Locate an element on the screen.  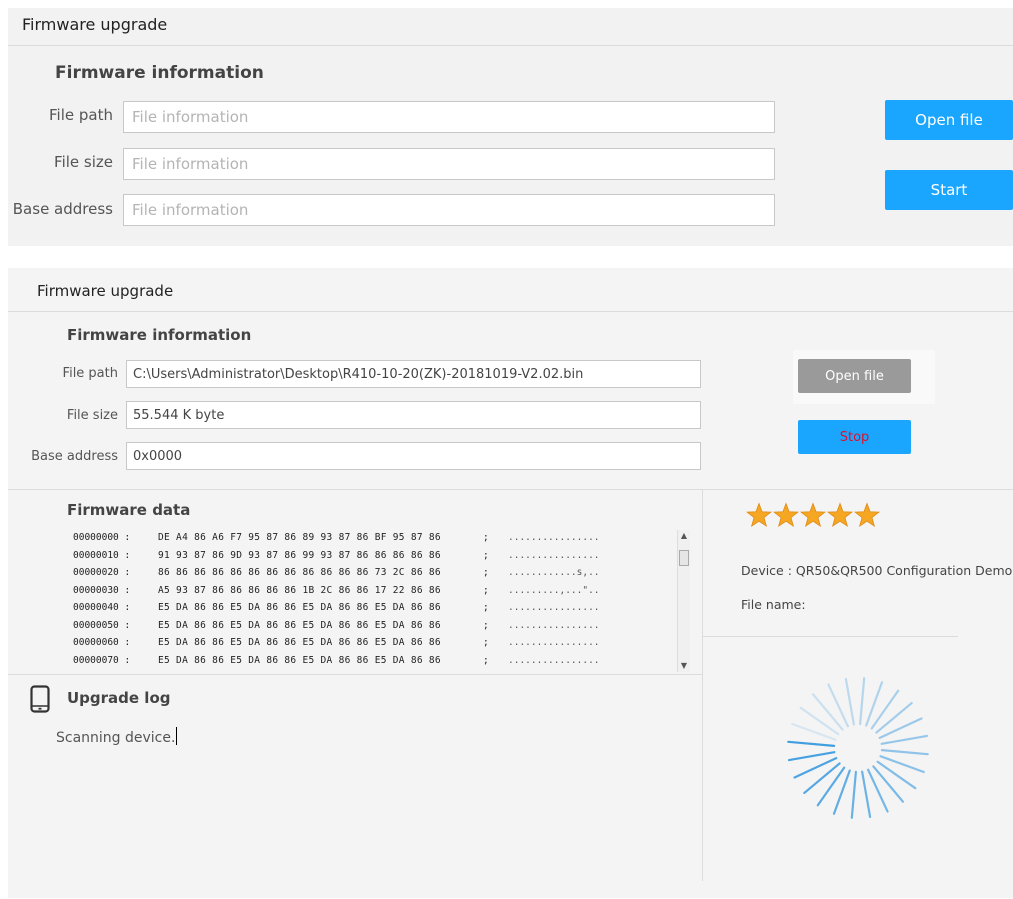
hex-offset: 00000070 : is located at coordinates (102, 660).